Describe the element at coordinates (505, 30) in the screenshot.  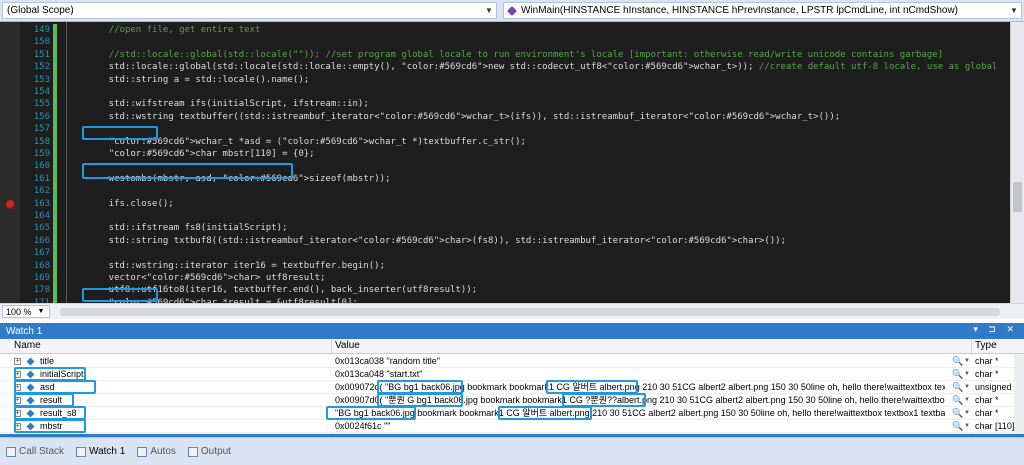
I see `code-line: 149 //open file, get entire text` at that location.